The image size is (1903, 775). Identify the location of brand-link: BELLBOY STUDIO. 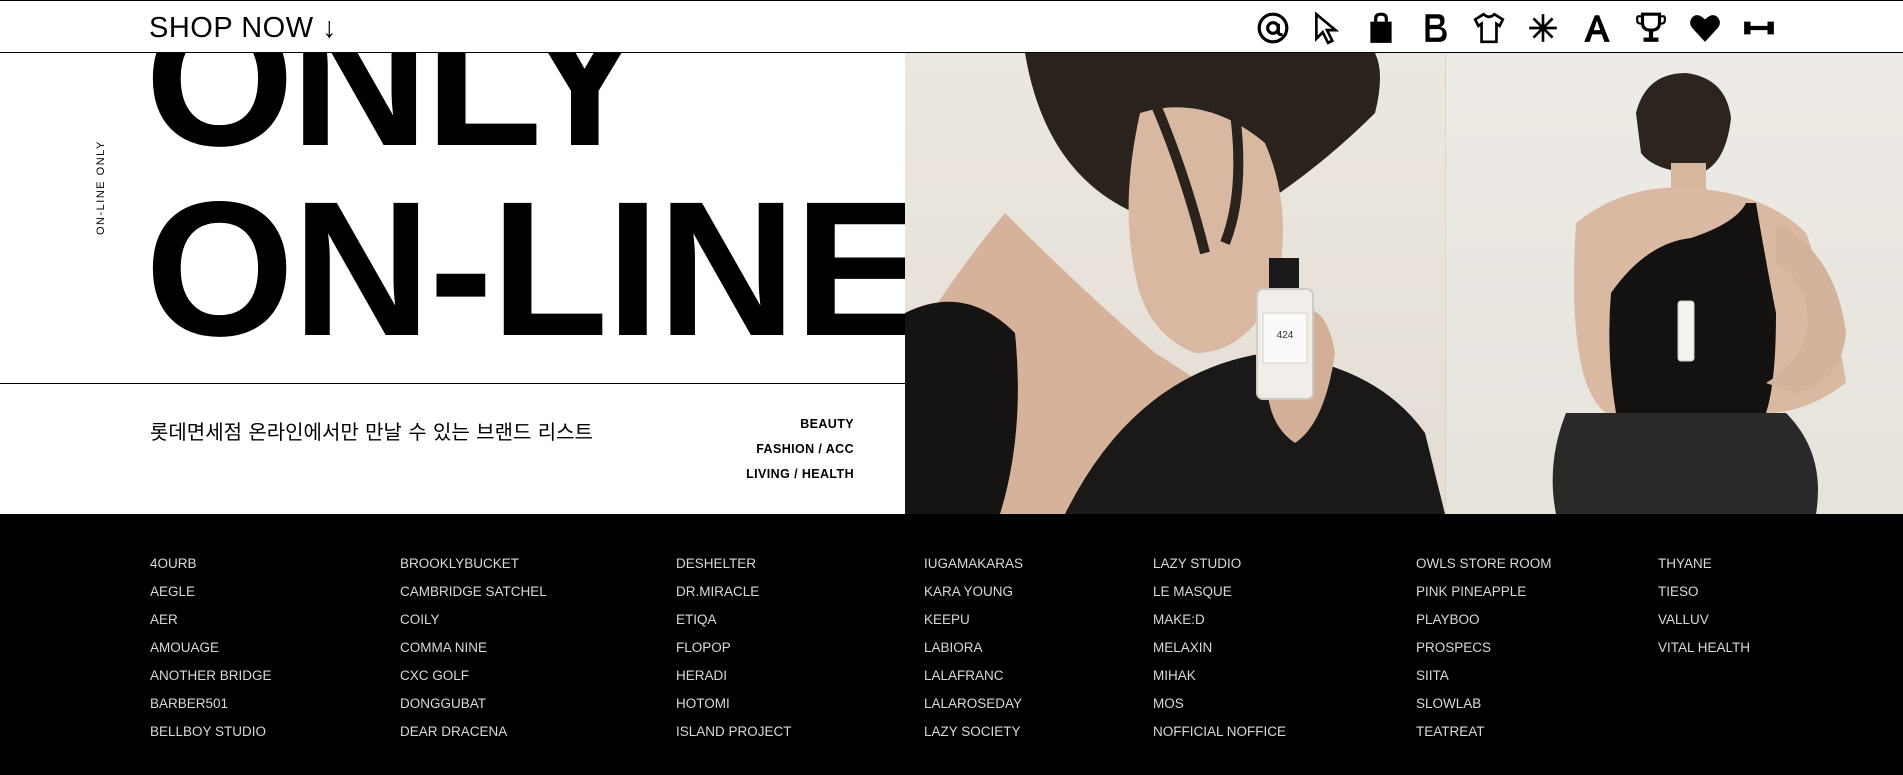
(211, 732).